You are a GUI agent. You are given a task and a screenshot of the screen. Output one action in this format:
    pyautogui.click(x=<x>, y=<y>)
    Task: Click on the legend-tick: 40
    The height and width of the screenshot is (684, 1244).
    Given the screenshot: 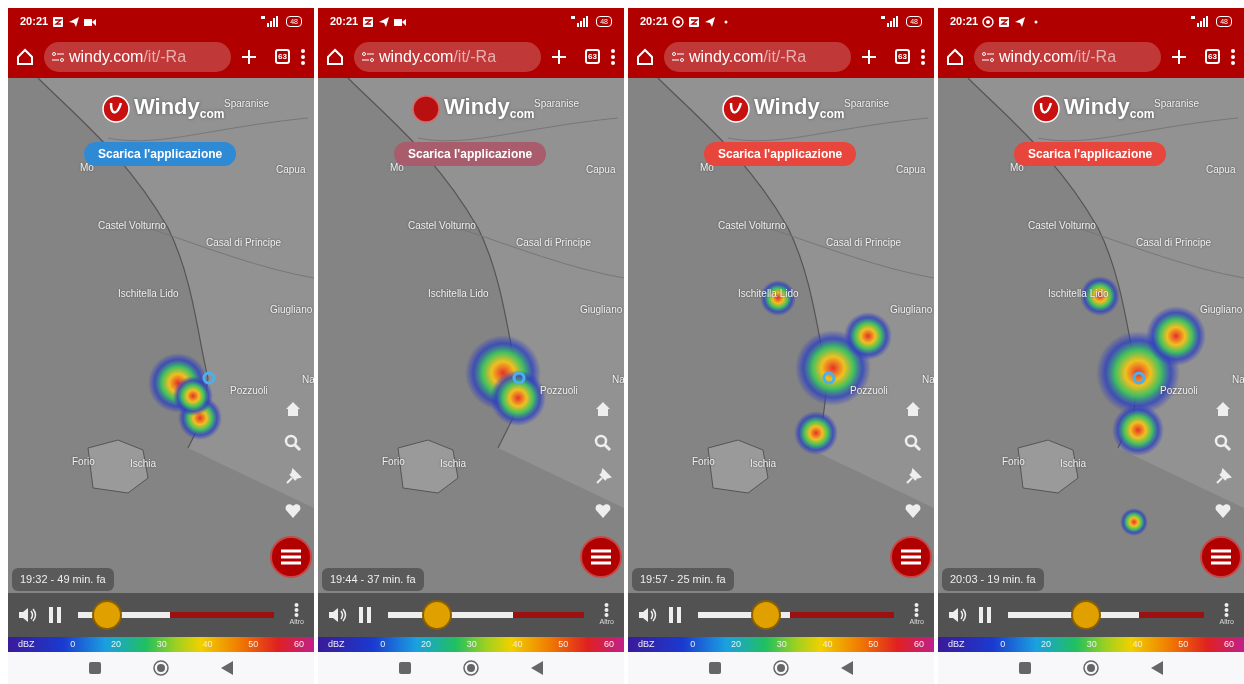 What is the action you would take?
    pyautogui.click(x=827, y=644)
    